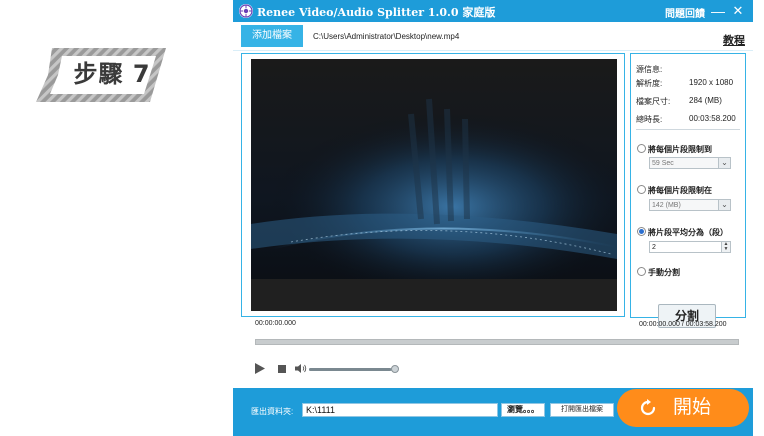 The width and height of the screenshot is (764, 436). Describe the element at coordinates (663, 163) in the screenshot. I see `duration-select-value: 59 Sec` at that location.